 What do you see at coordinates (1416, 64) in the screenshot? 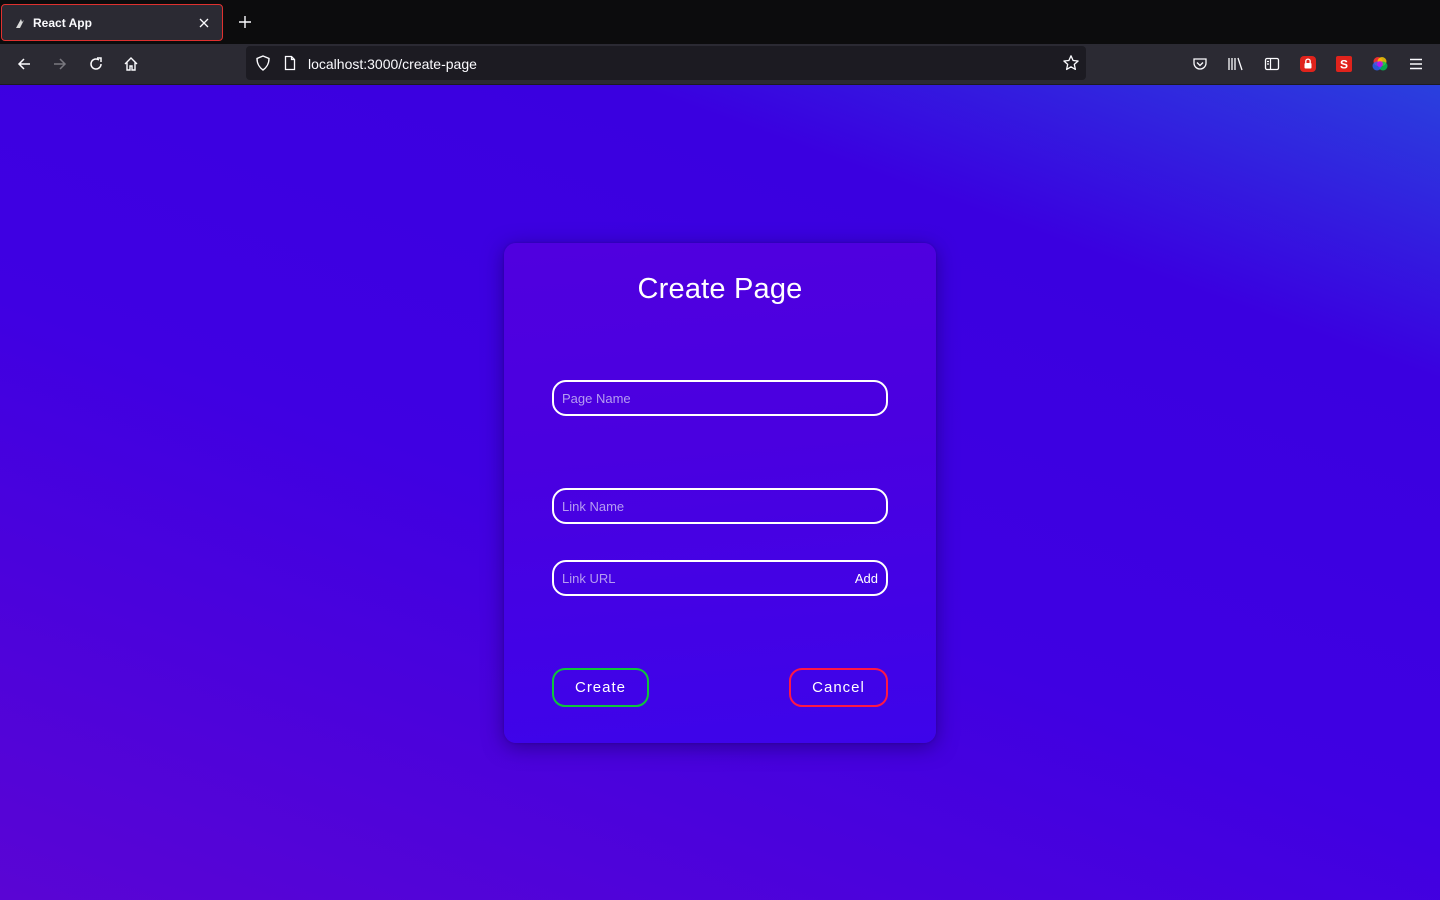
I see `menu-icon` at bounding box center [1416, 64].